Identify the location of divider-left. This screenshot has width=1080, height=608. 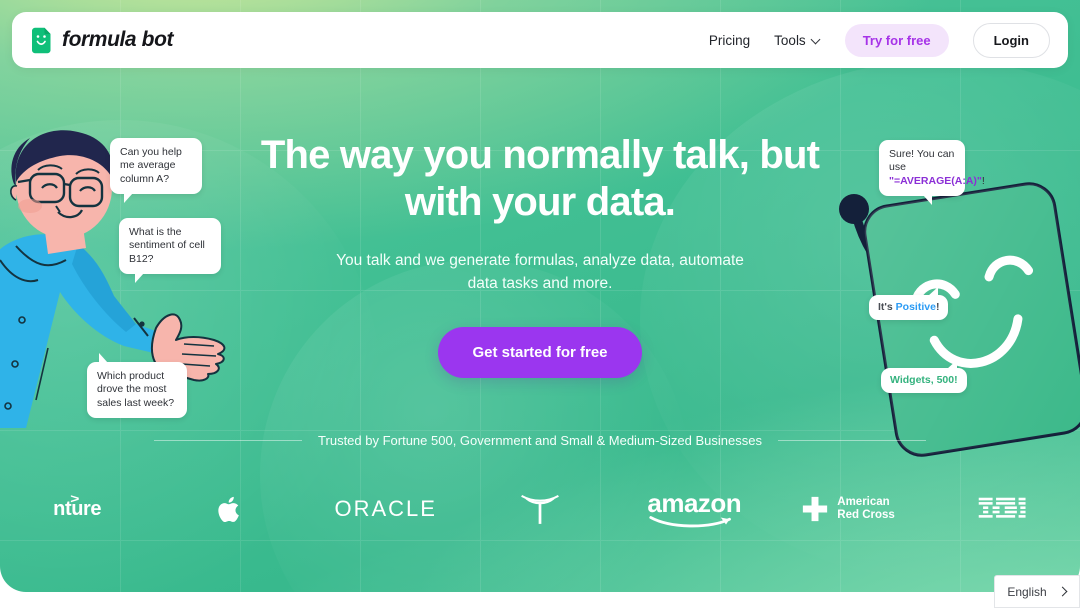
(228, 440).